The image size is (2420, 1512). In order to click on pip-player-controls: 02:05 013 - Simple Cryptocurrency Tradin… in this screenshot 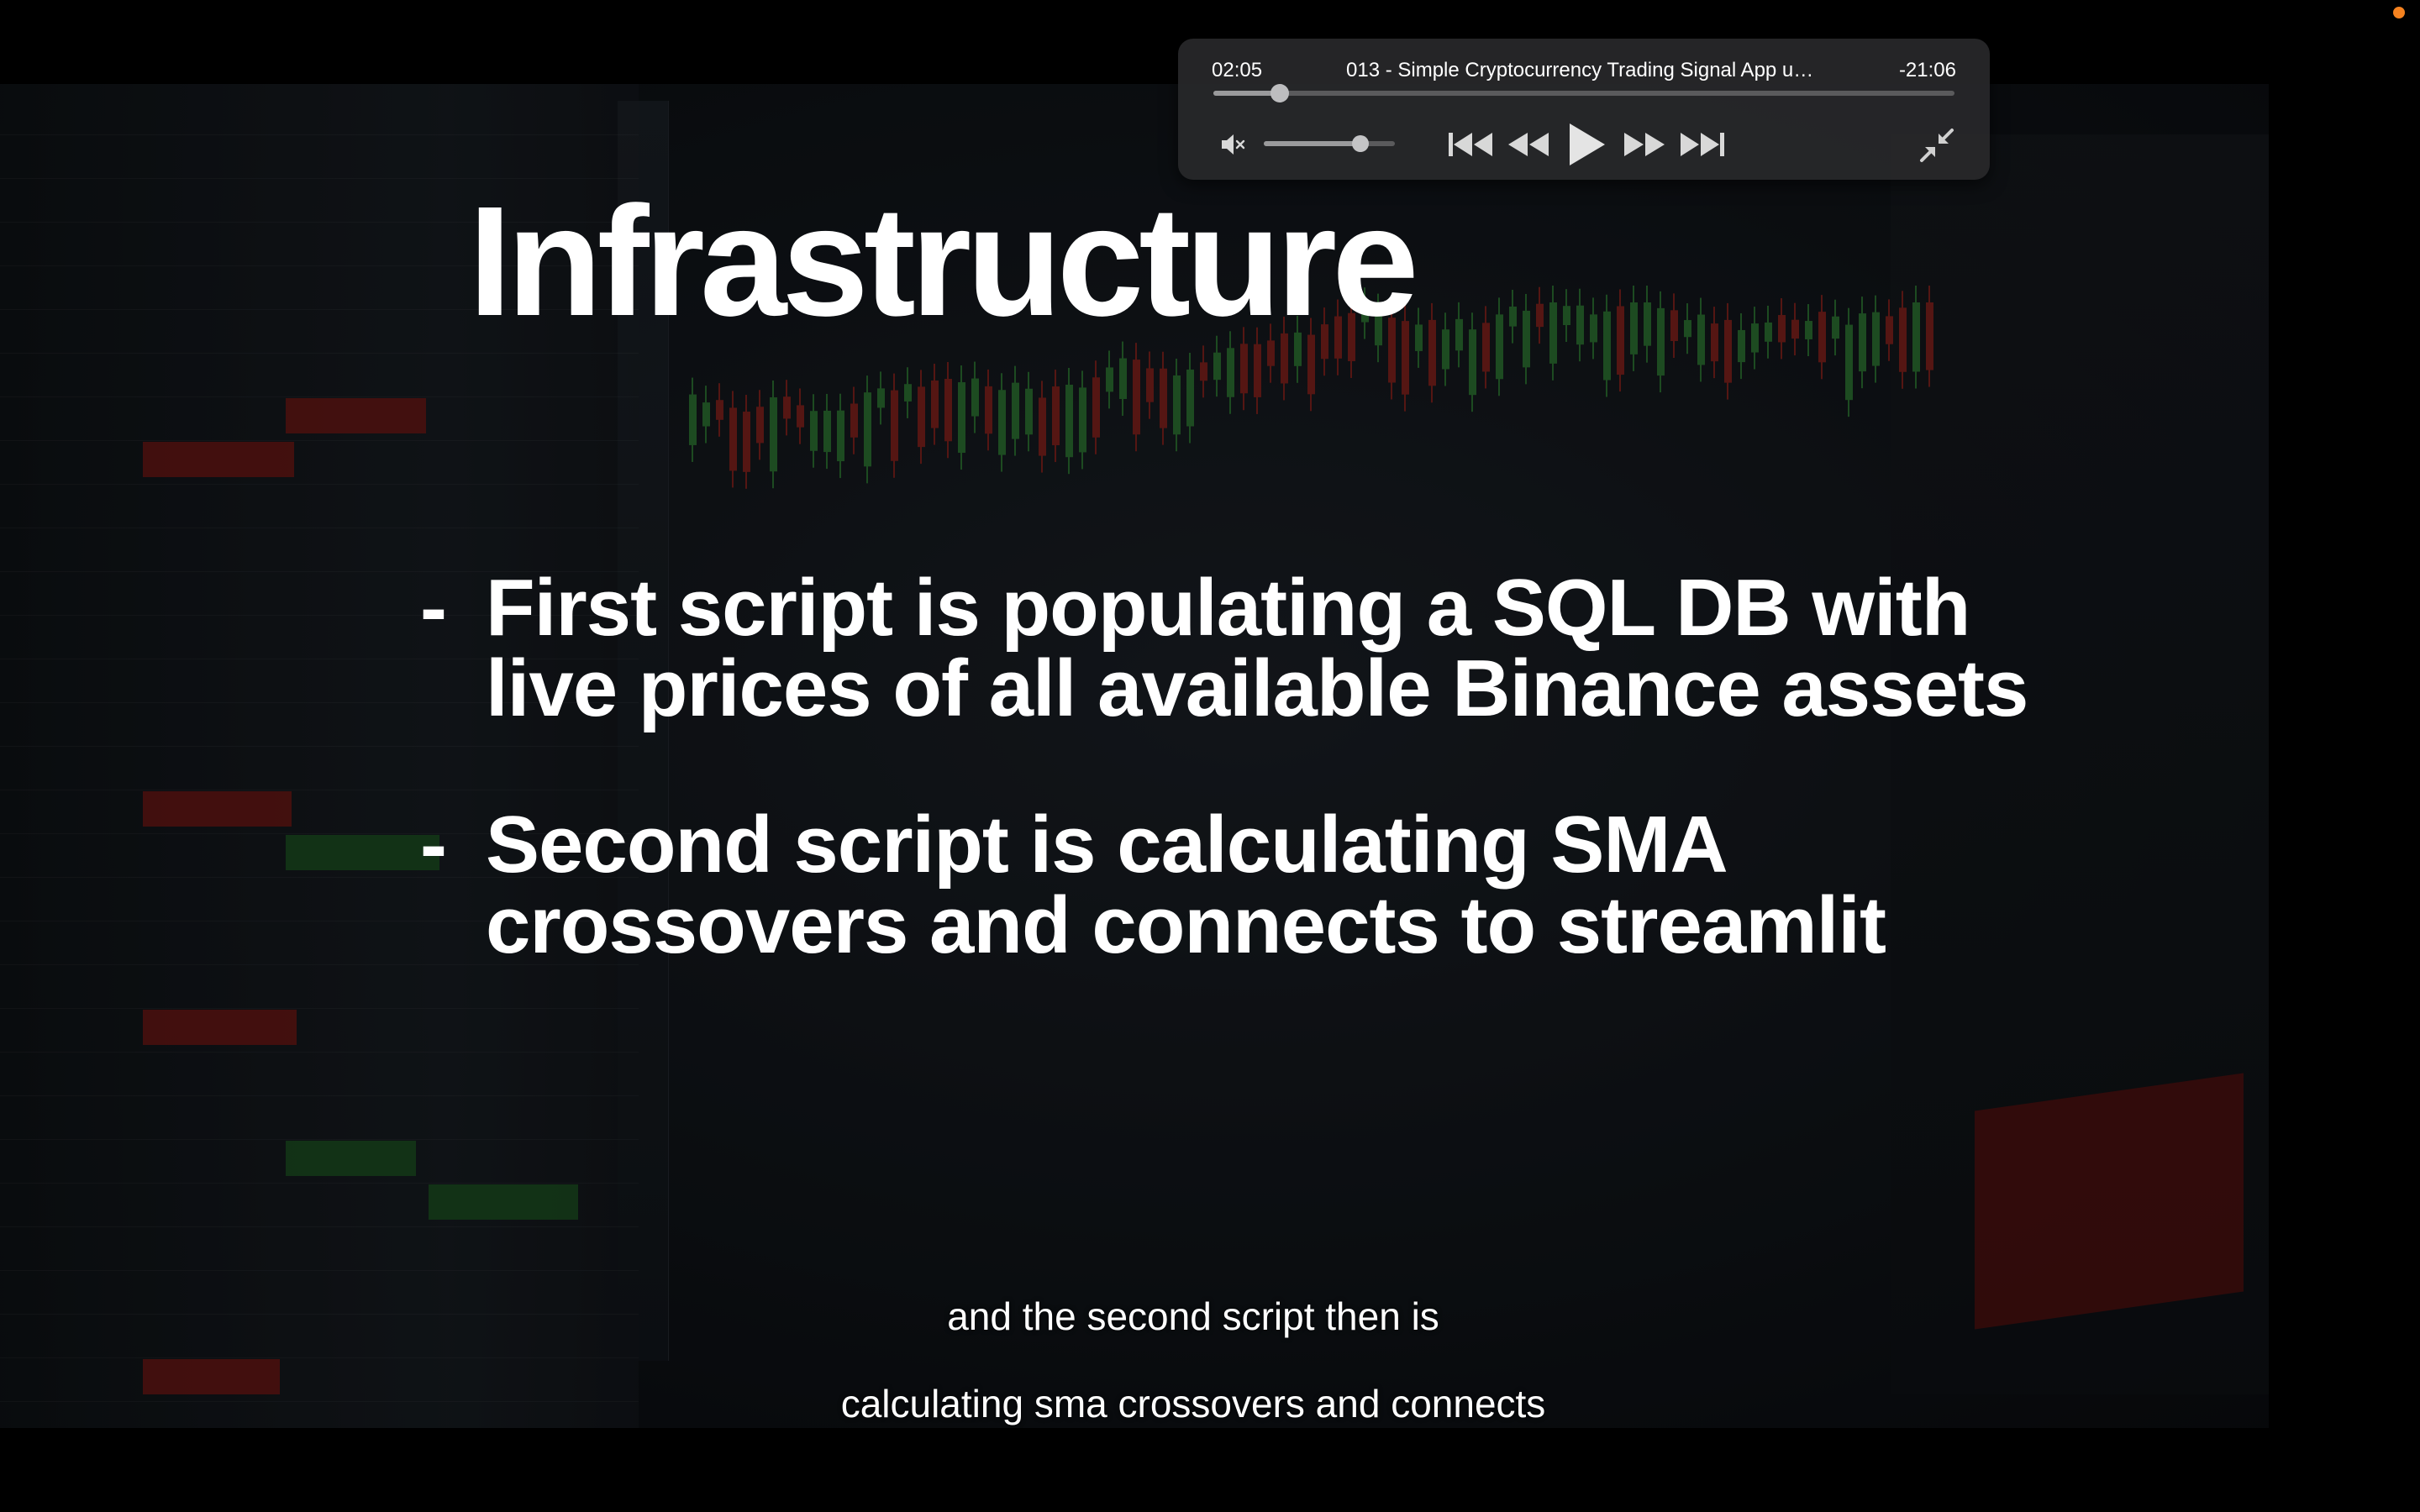, I will do `click(1584, 109)`.